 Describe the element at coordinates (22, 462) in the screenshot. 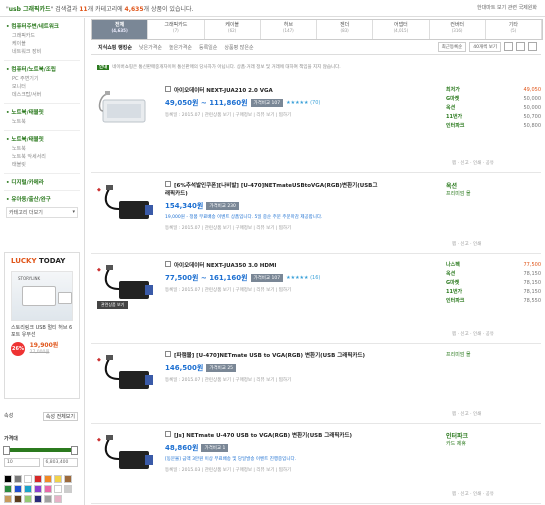

I see `price-min-input: 10` at that location.